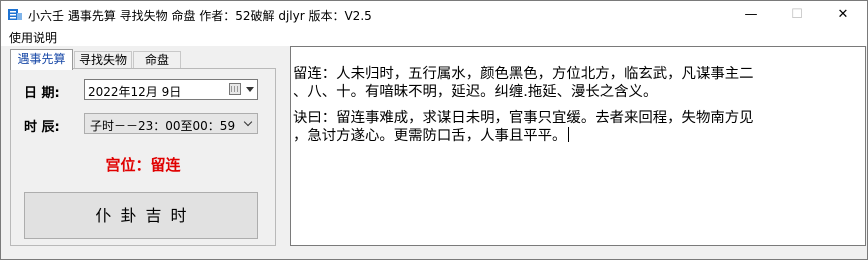 The height and width of the screenshot is (260, 868). I want to click on result-line: ，急讨方遂心。更需防口舌，人事且平平。, so click(570, 136).